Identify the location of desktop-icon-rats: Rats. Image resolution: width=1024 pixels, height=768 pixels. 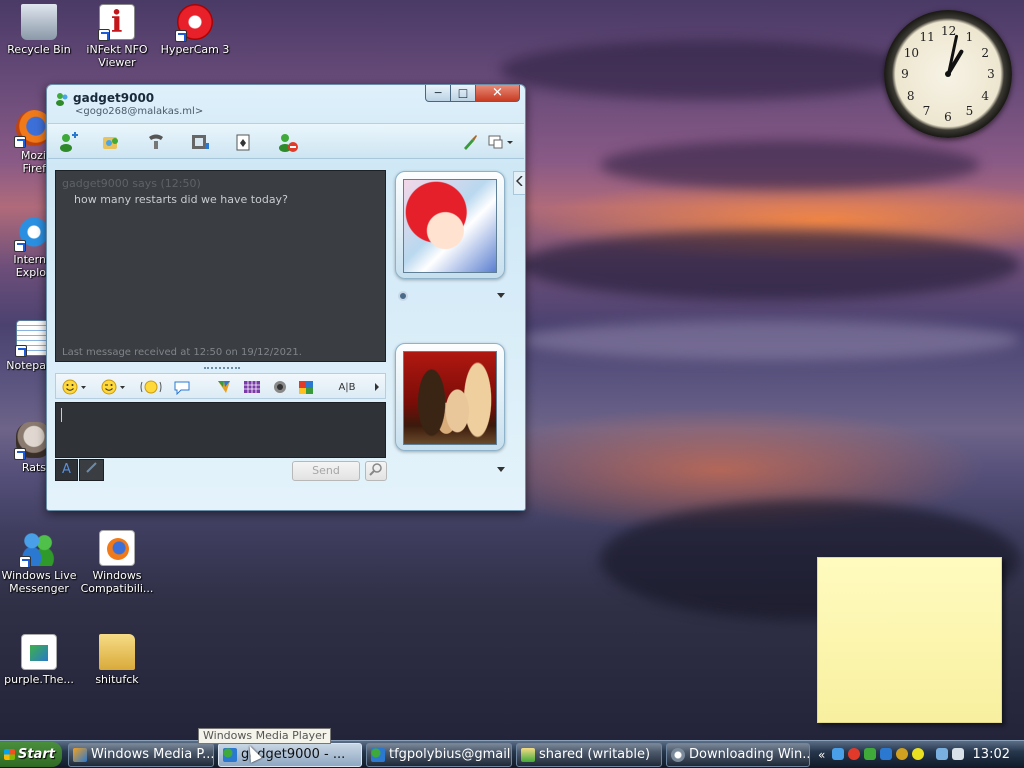
(26, 448).